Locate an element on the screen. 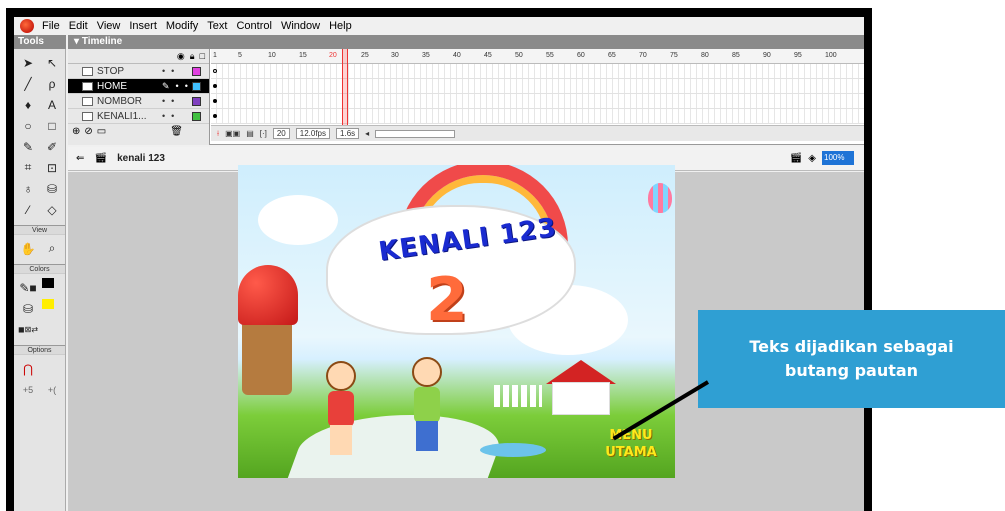  back-arrow-icon: ⇐ is located at coordinates (80, 158).